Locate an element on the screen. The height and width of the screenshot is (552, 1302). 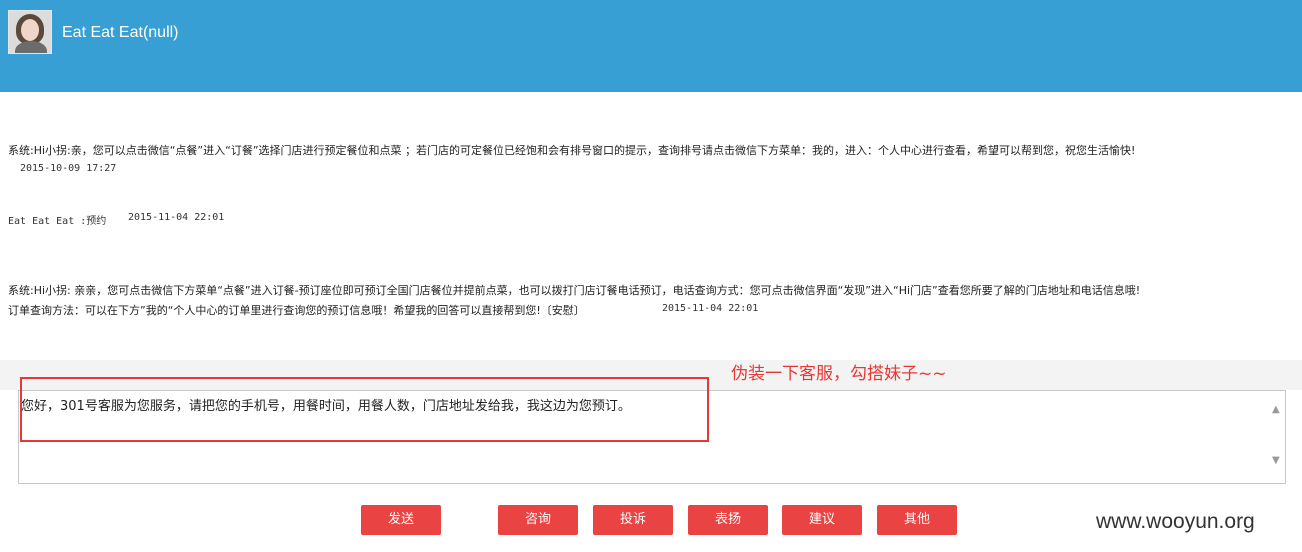
avatar-face is located at coordinates (30, 30).